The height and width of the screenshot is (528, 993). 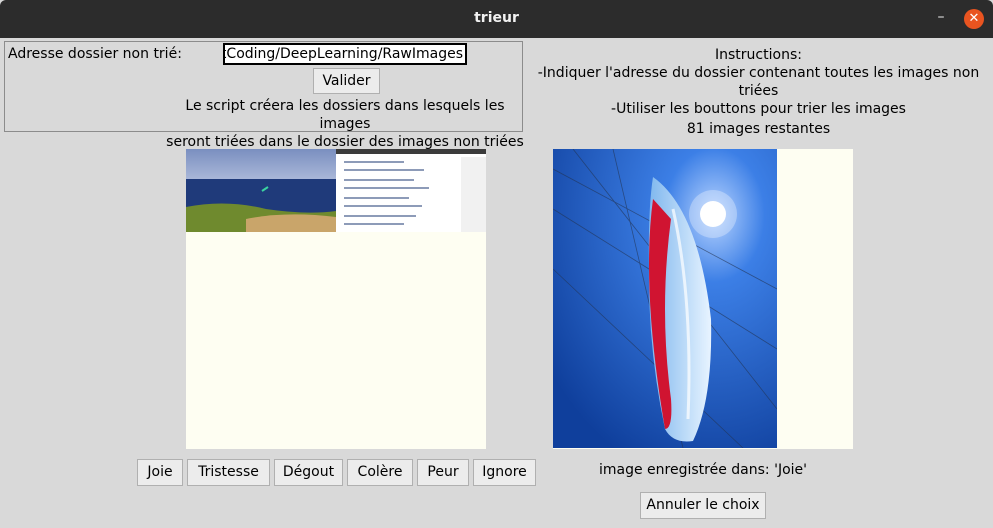 I want to click on title-bar: trieur – ✕, so click(x=496, y=19).